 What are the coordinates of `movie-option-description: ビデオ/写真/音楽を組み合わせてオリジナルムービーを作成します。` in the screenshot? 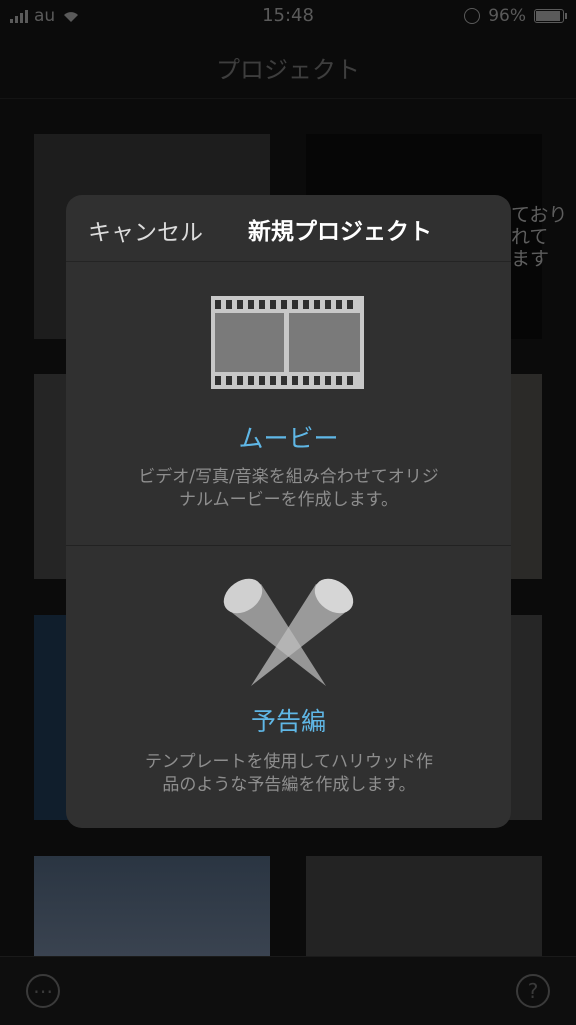 It's located at (288, 488).